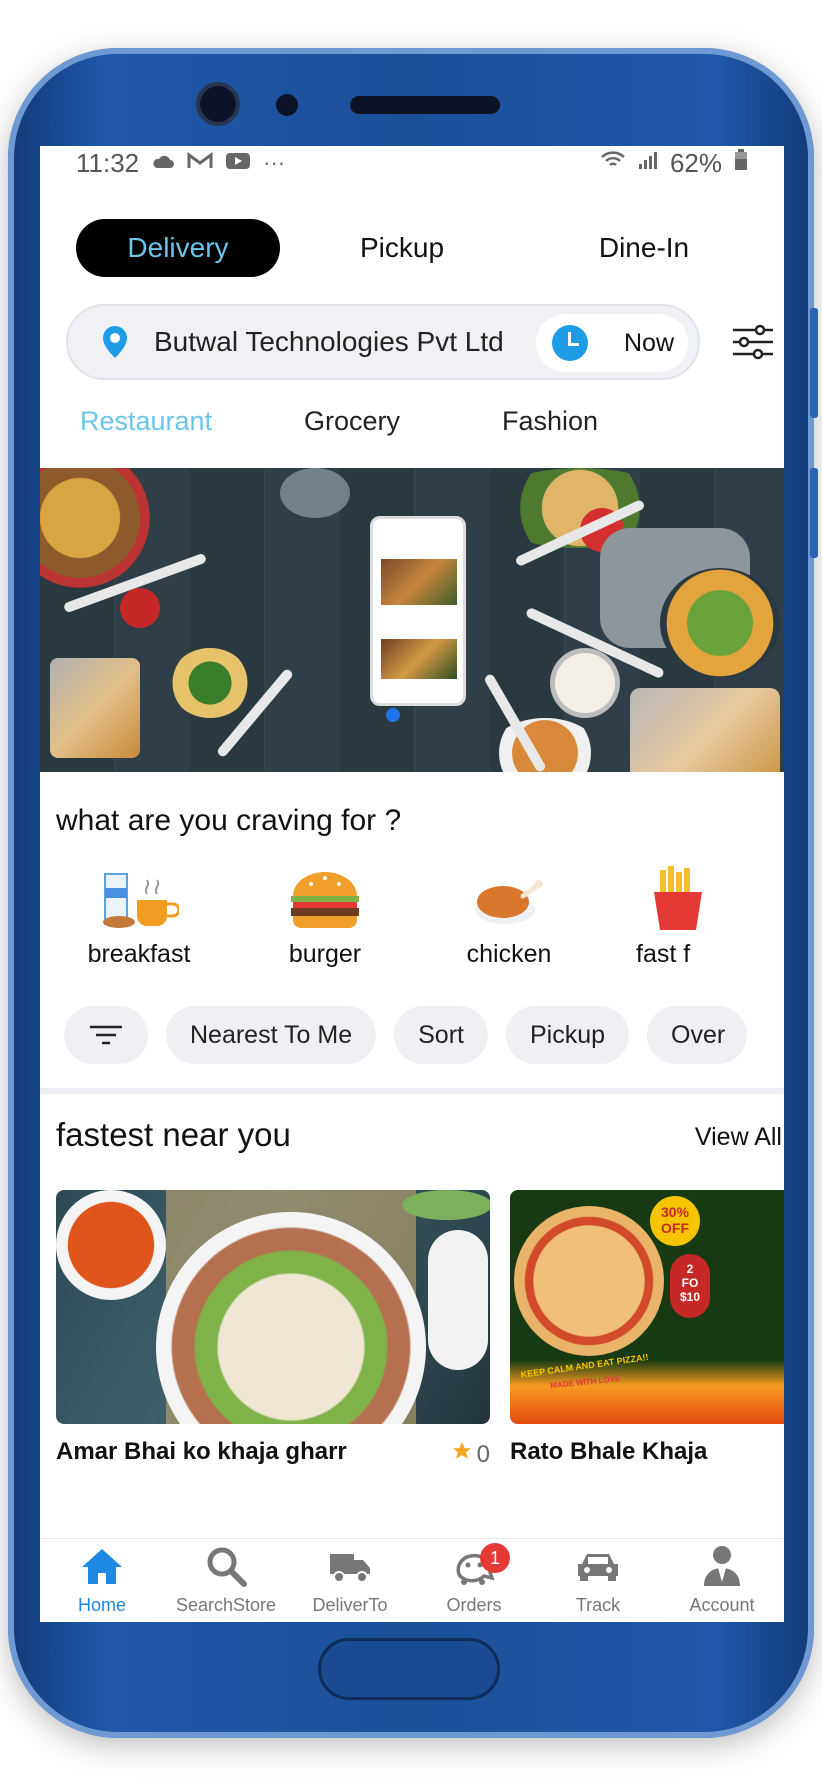  What do you see at coordinates (570, 343) in the screenshot?
I see `clock-icon` at bounding box center [570, 343].